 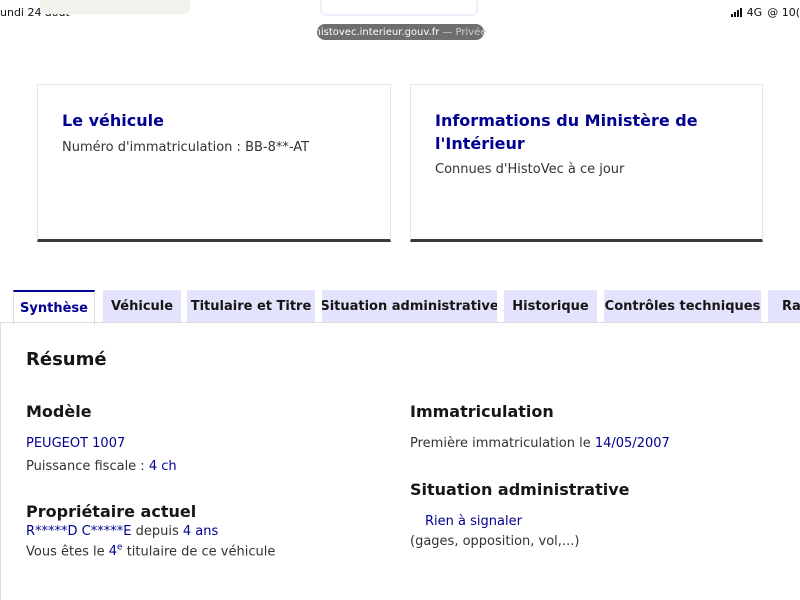 I want to click on tab-rapport: Rap, so click(x=784, y=306).